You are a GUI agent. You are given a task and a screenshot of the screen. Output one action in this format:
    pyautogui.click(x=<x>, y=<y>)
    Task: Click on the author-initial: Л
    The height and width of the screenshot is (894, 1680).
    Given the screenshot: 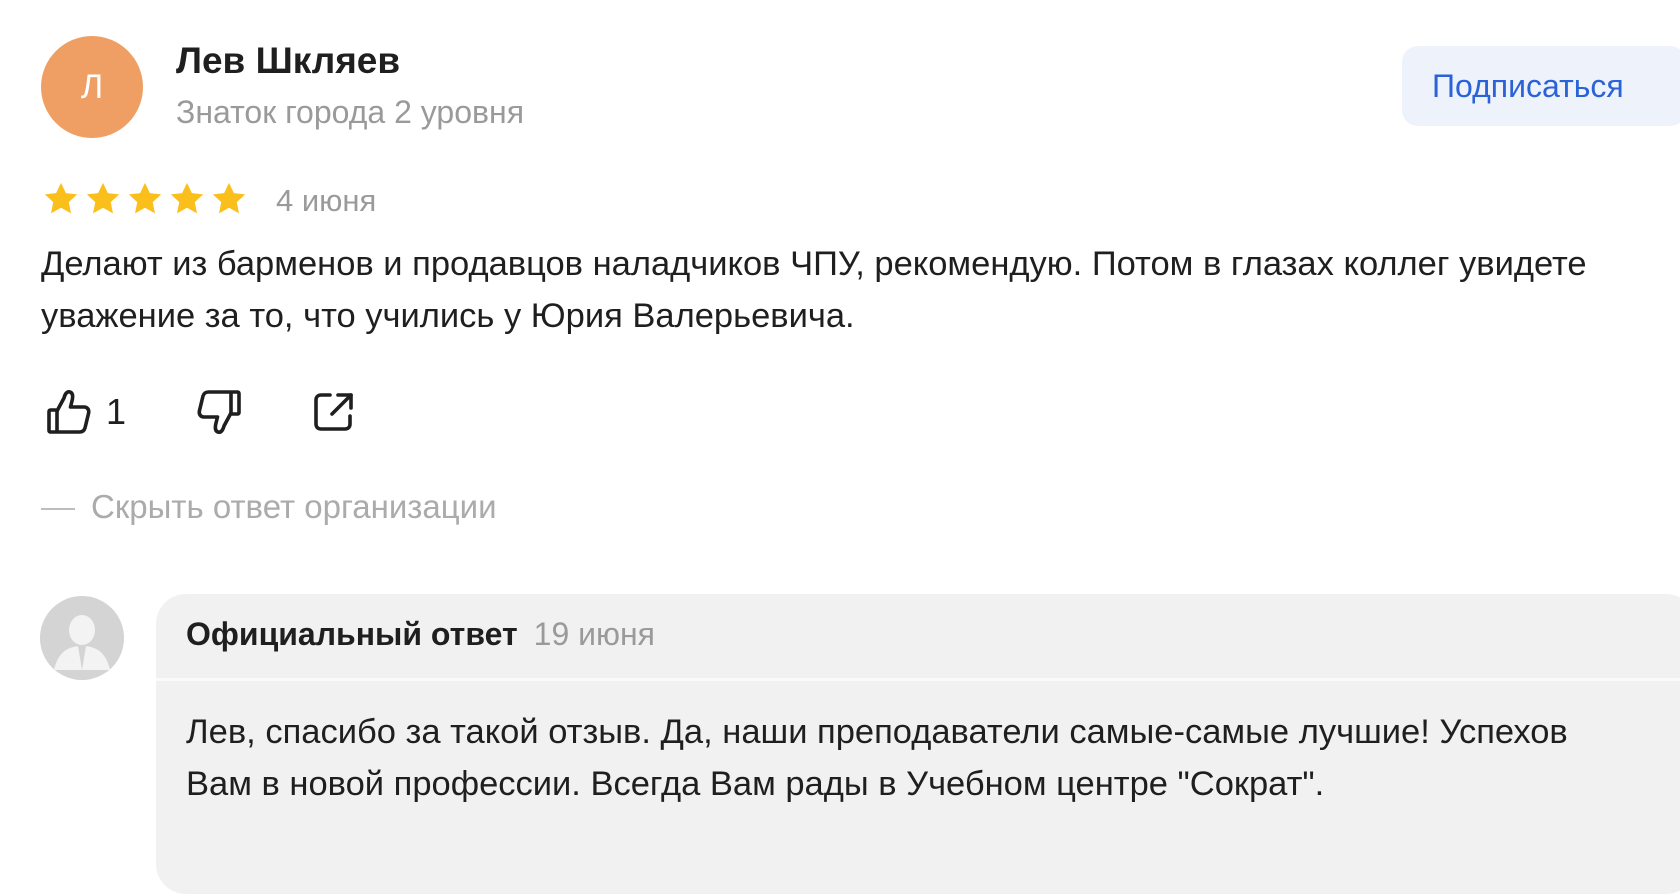 What is the action you would take?
    pyautogui.click(x=92, y=86)
    